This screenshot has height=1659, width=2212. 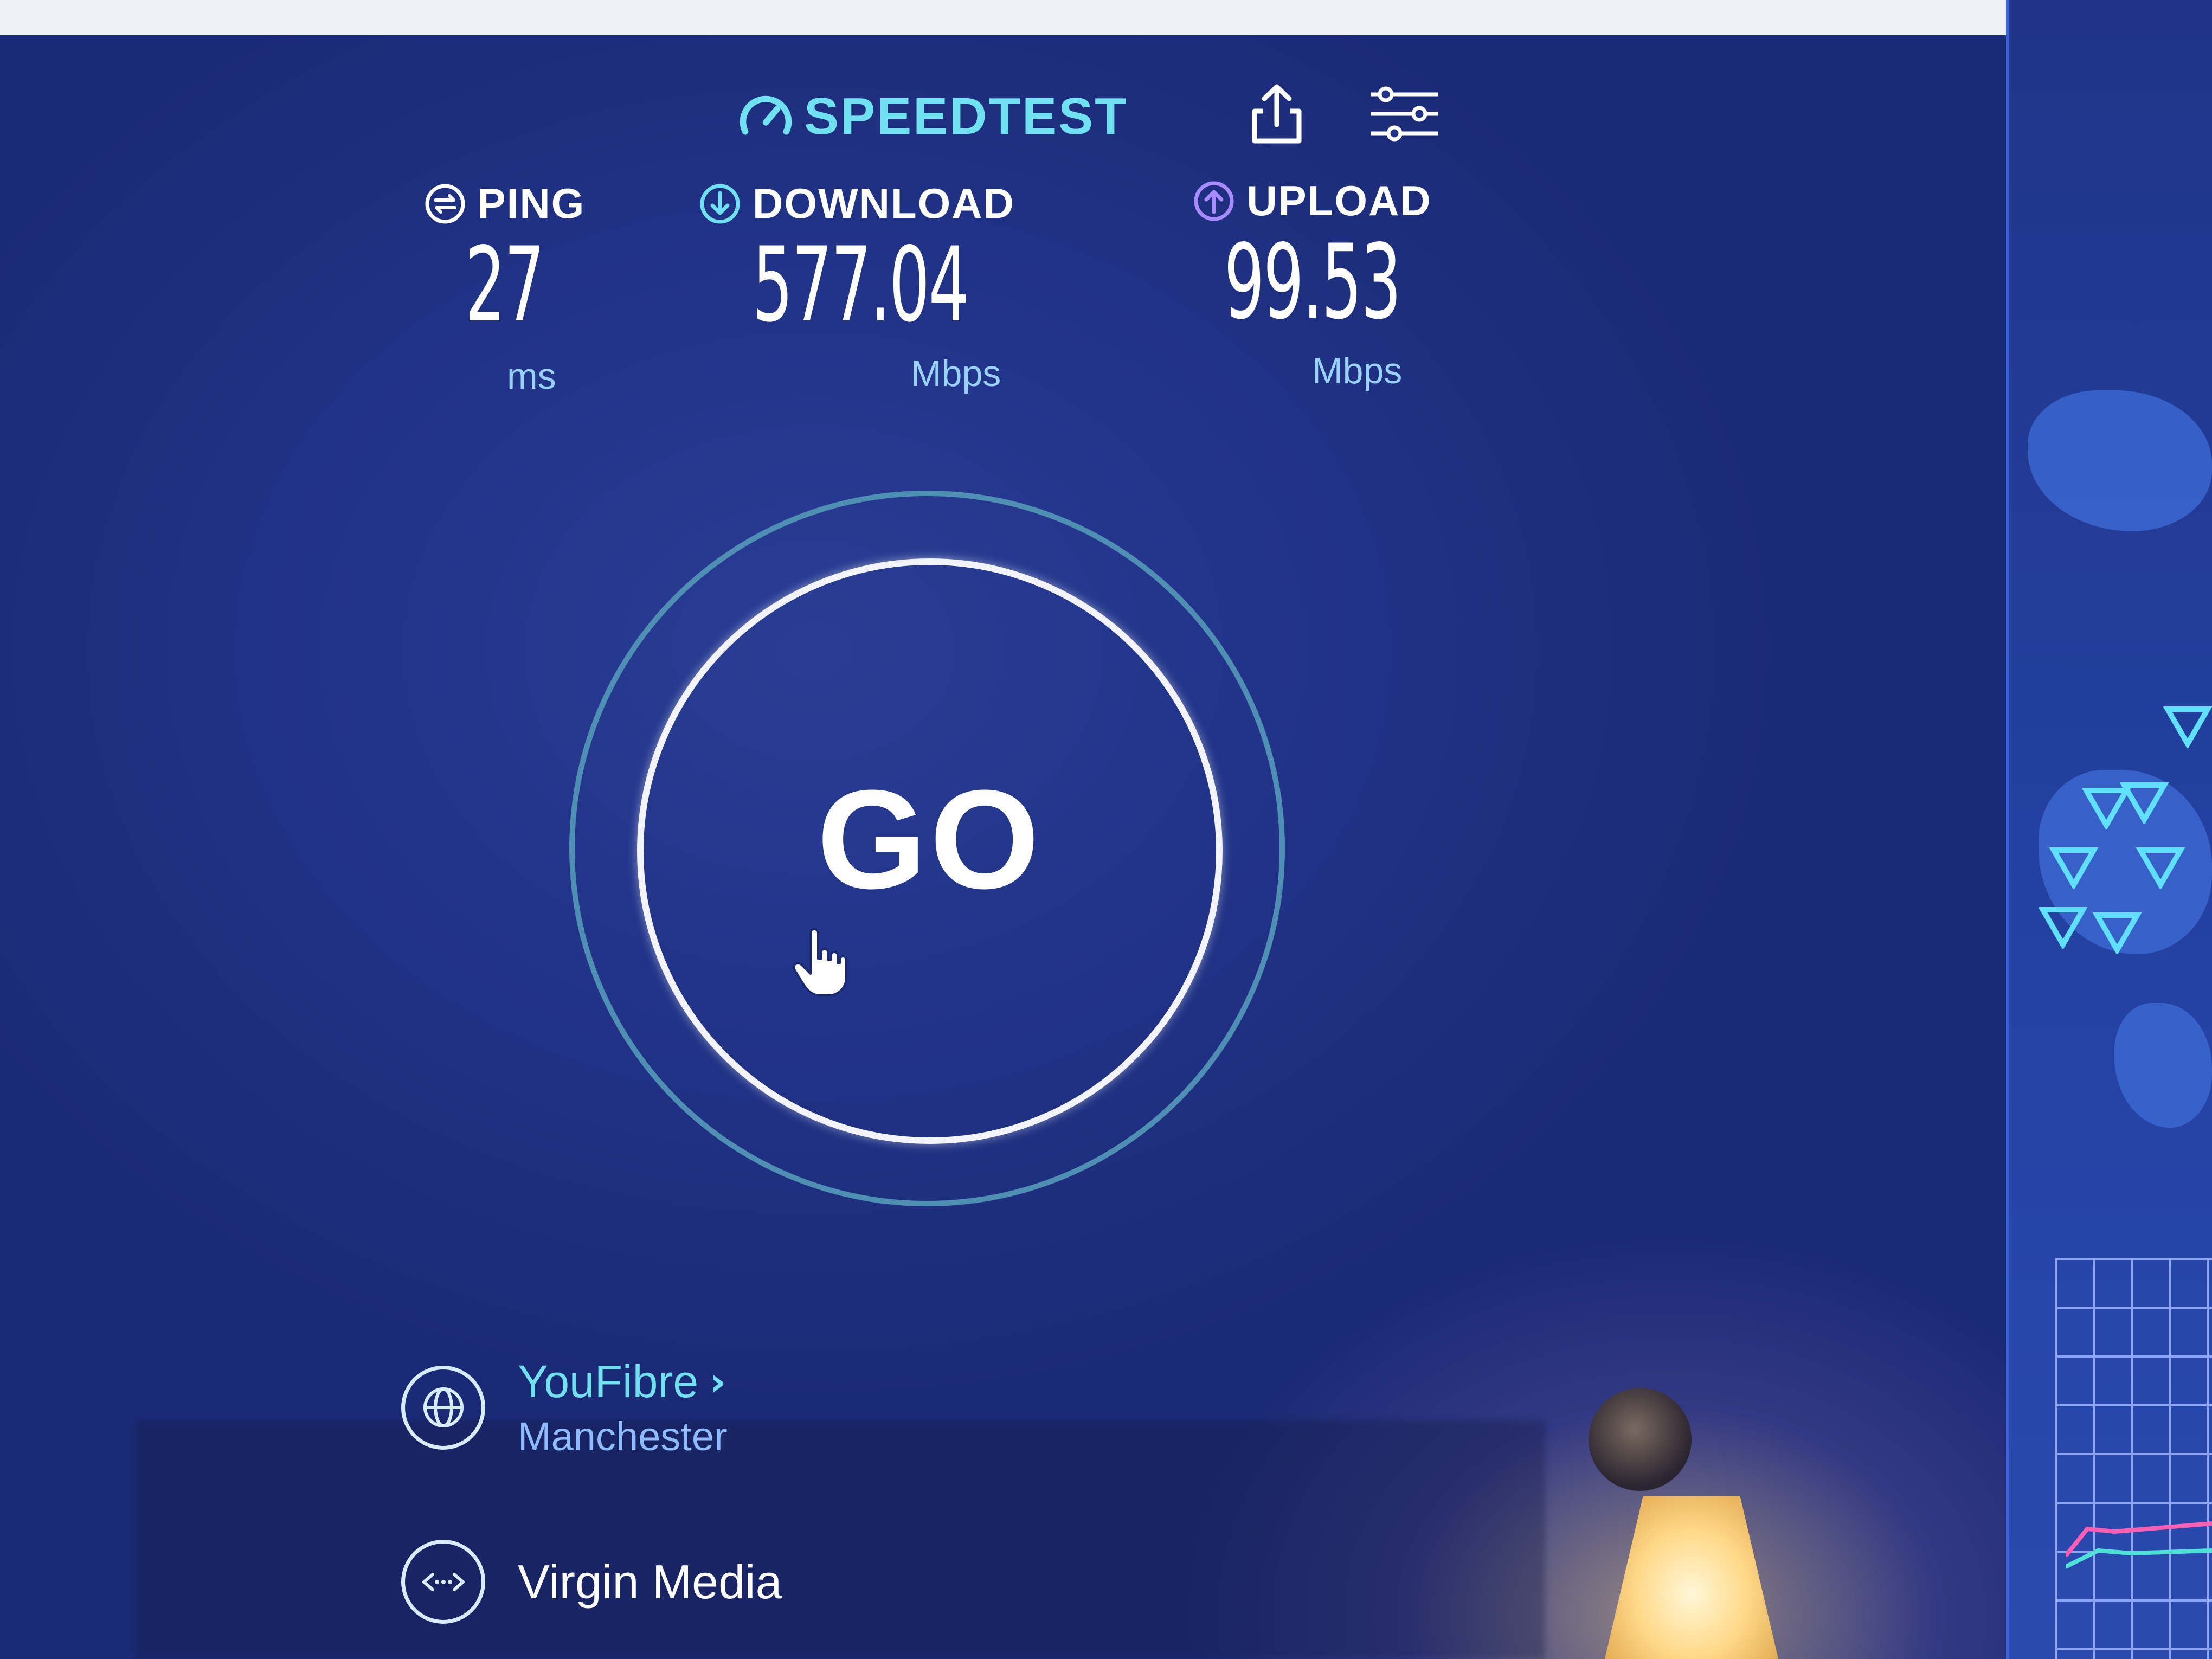 What do you see at coordinates (766, 115) in the screenshot?
I see `speedometer-icon` at bounding box center [766, 115].